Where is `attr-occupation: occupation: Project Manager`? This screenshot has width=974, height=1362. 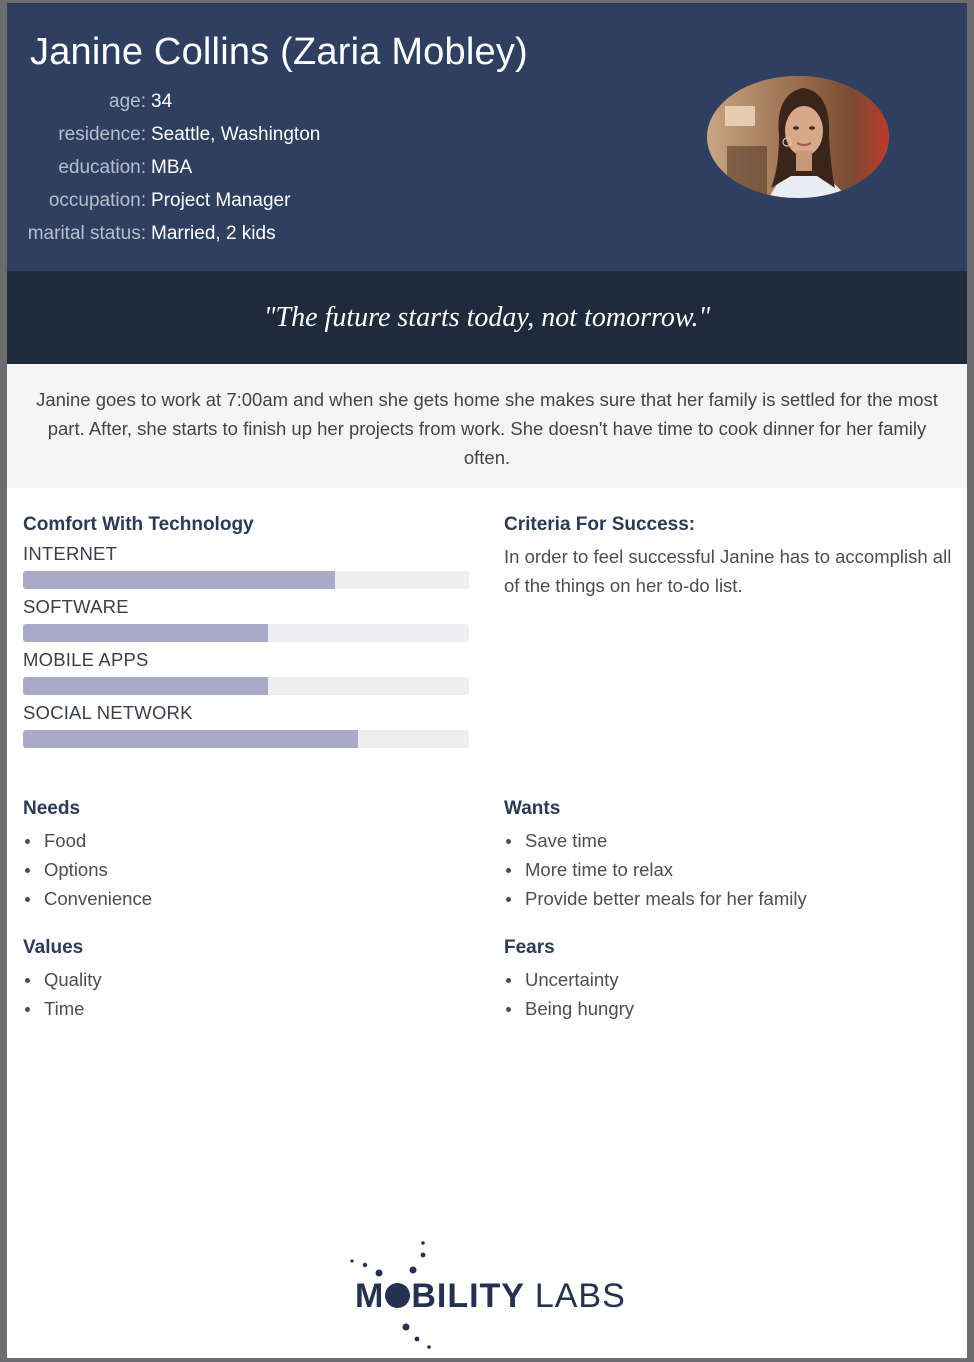 attr-occupation: occupation: Project Manager is located at coordinates (163, 203).